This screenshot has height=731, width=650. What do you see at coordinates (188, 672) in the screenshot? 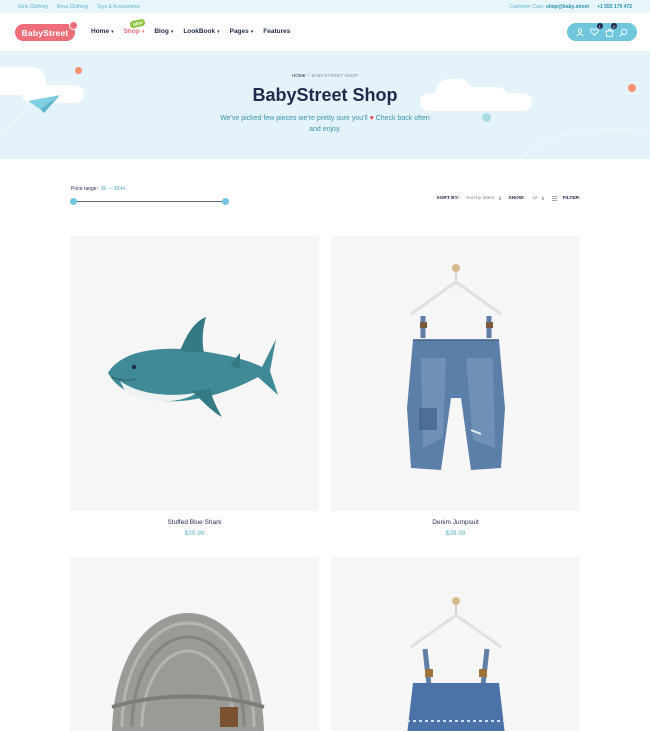
I see `knit-hat-image` at bounding box center [188, 672].